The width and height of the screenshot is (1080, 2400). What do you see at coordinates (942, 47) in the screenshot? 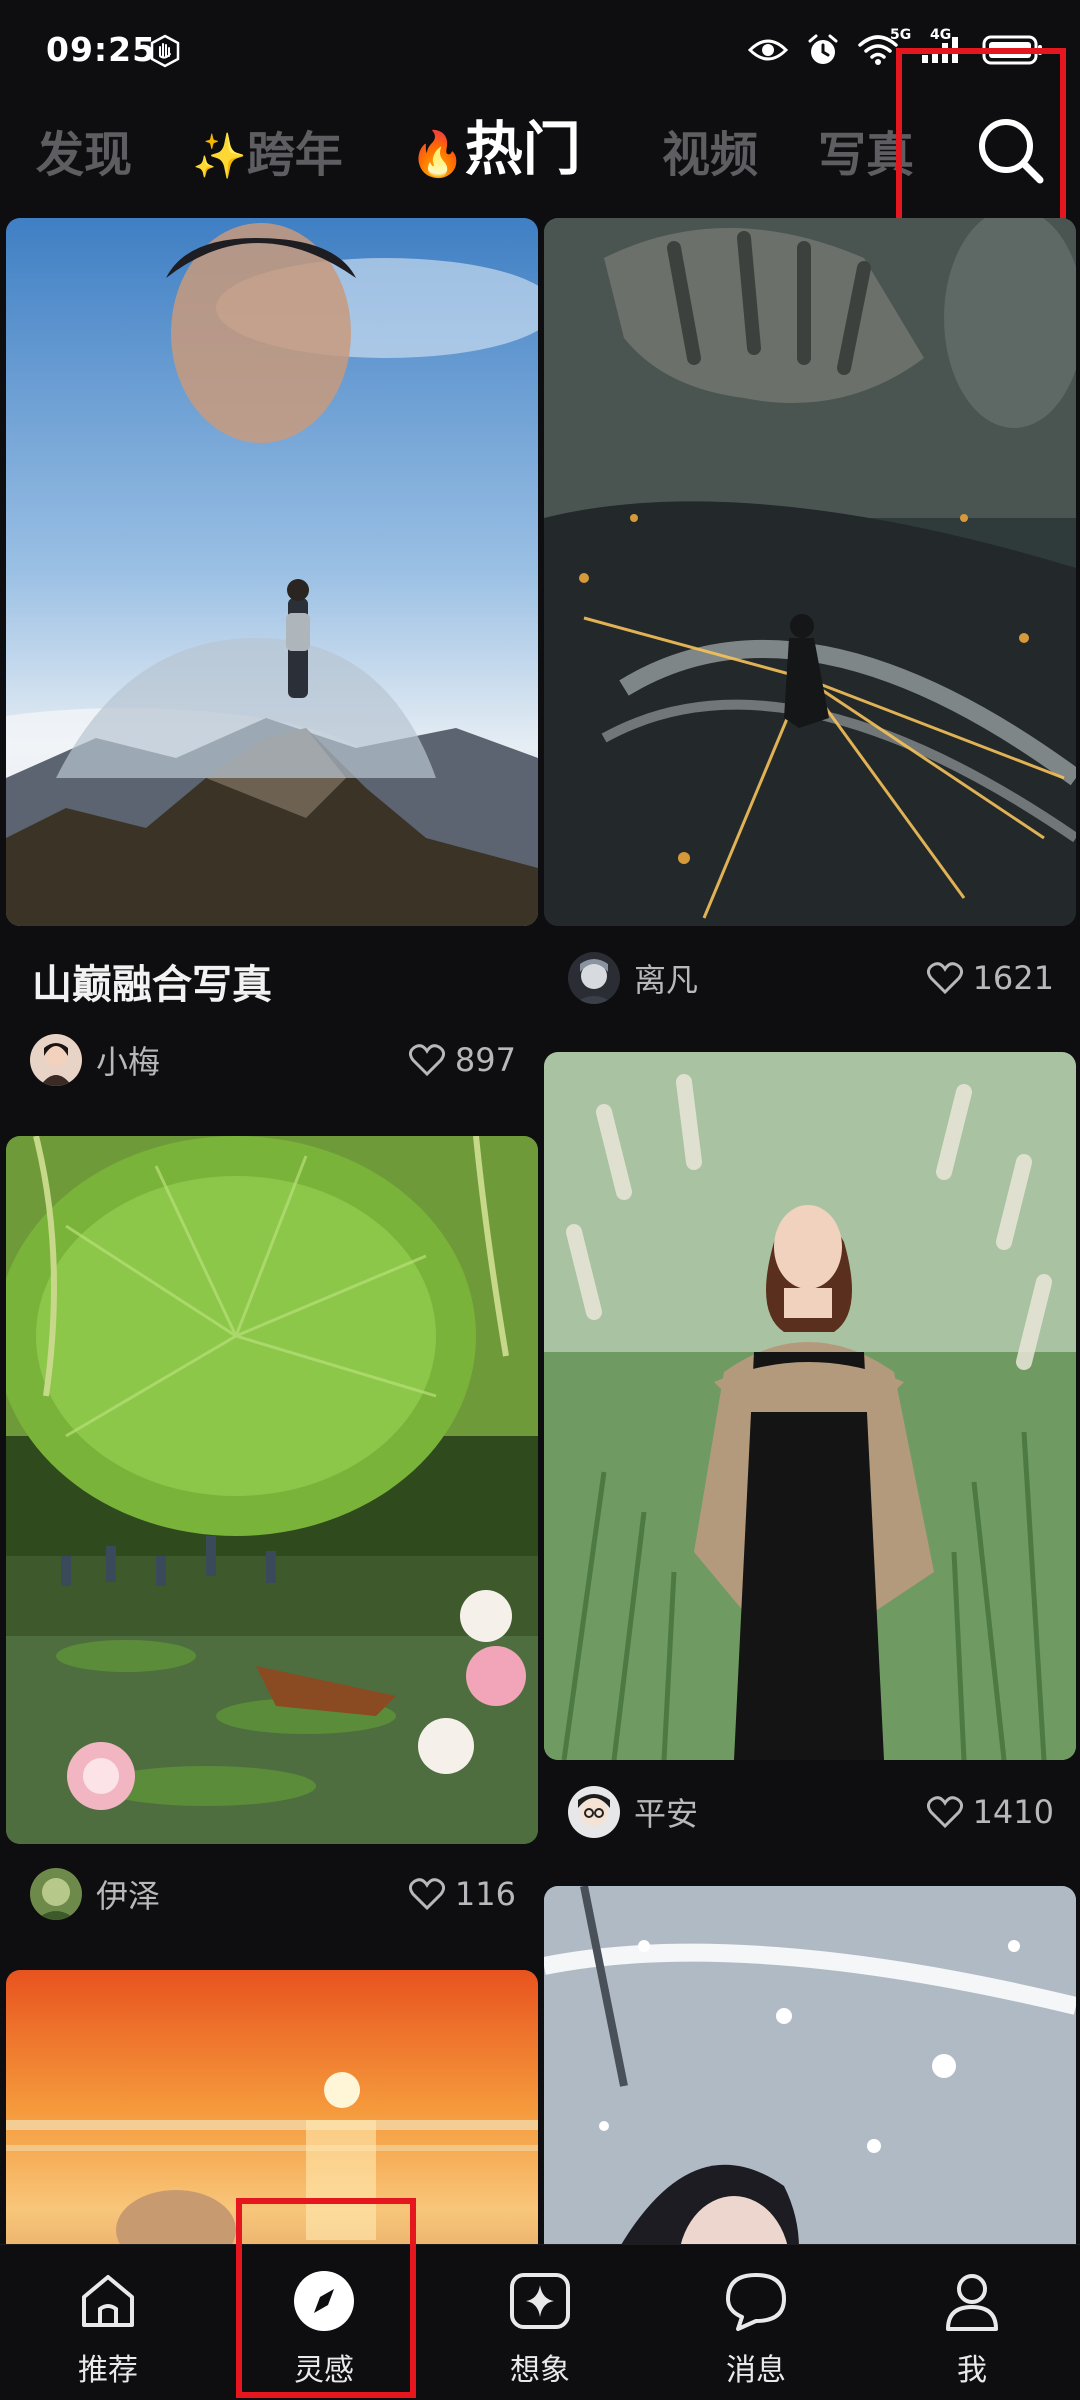
I see `signal-indicator: 4G` at bounding box center [942, 47].